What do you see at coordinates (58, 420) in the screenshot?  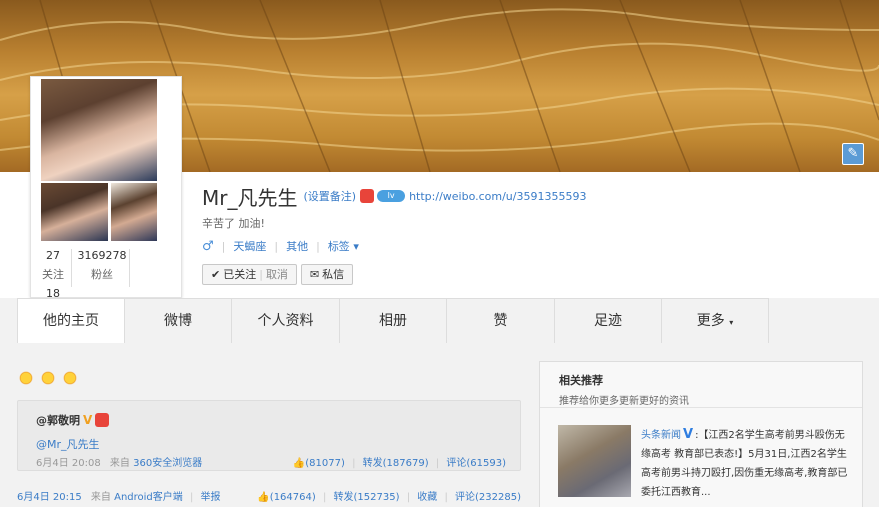 I see `repost-author-link: @郭敬明` at bounding box center [58, 420].